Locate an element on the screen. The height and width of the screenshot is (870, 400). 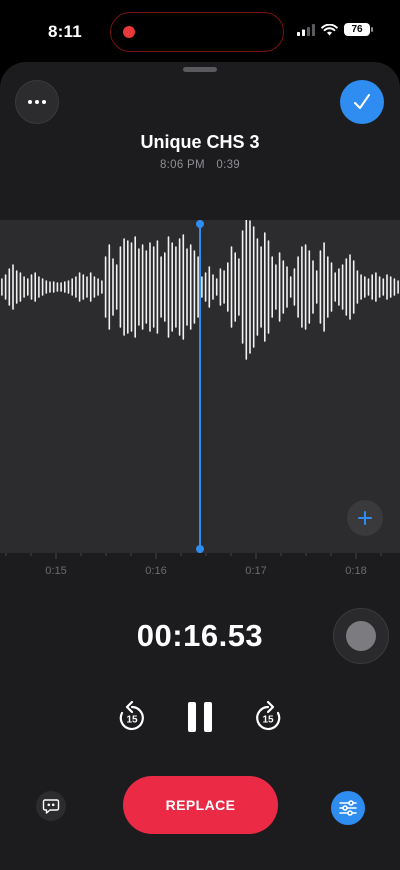
more-icon is located at coordinates (30, 102).